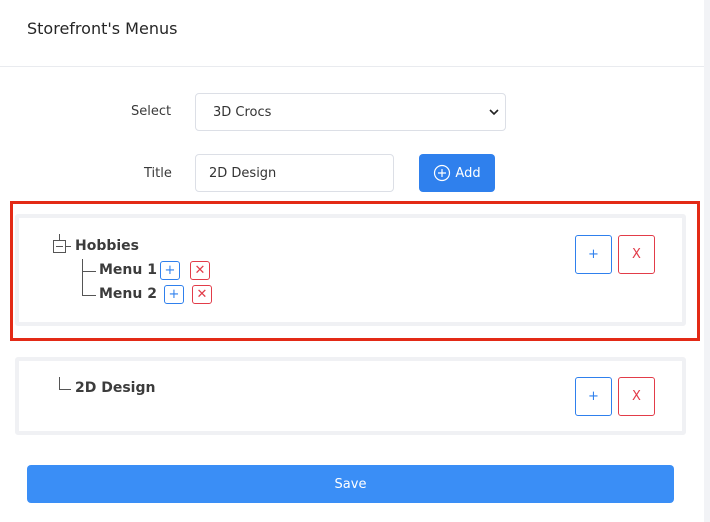  Describe the element at coordinates (107, 246) in the screenshot. I see `menu-label-hobbies: Hobbies` at that location.